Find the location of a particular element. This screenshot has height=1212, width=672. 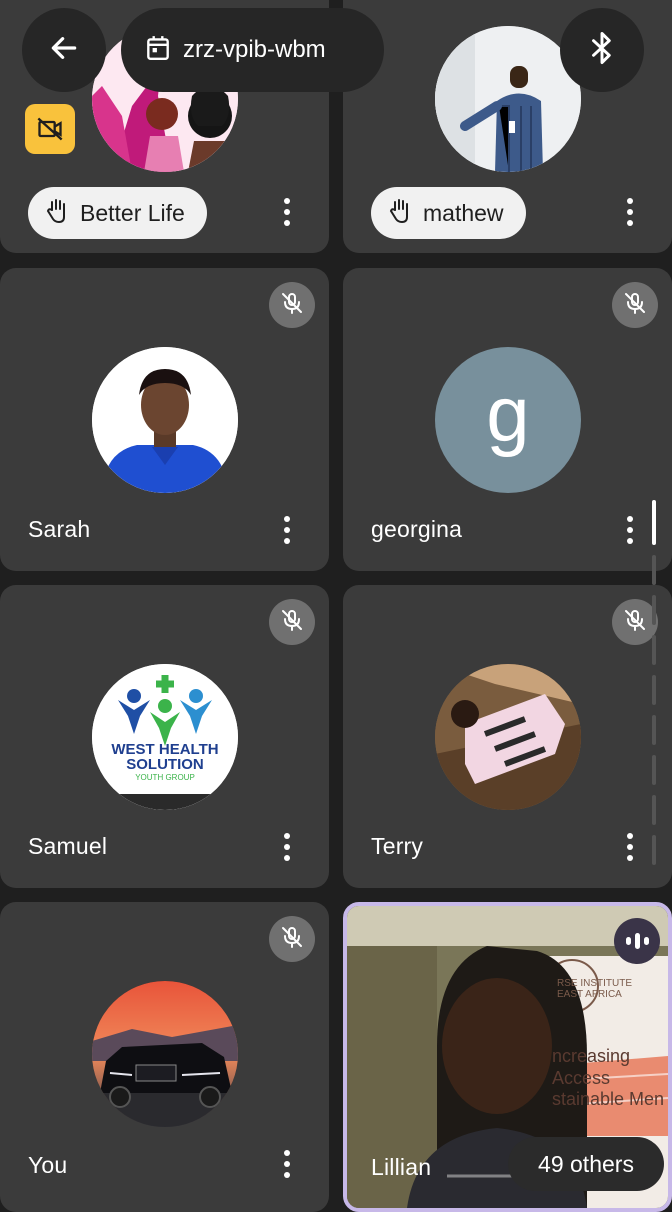

participant-tile-you: You is located at coordinates (164, 1057).